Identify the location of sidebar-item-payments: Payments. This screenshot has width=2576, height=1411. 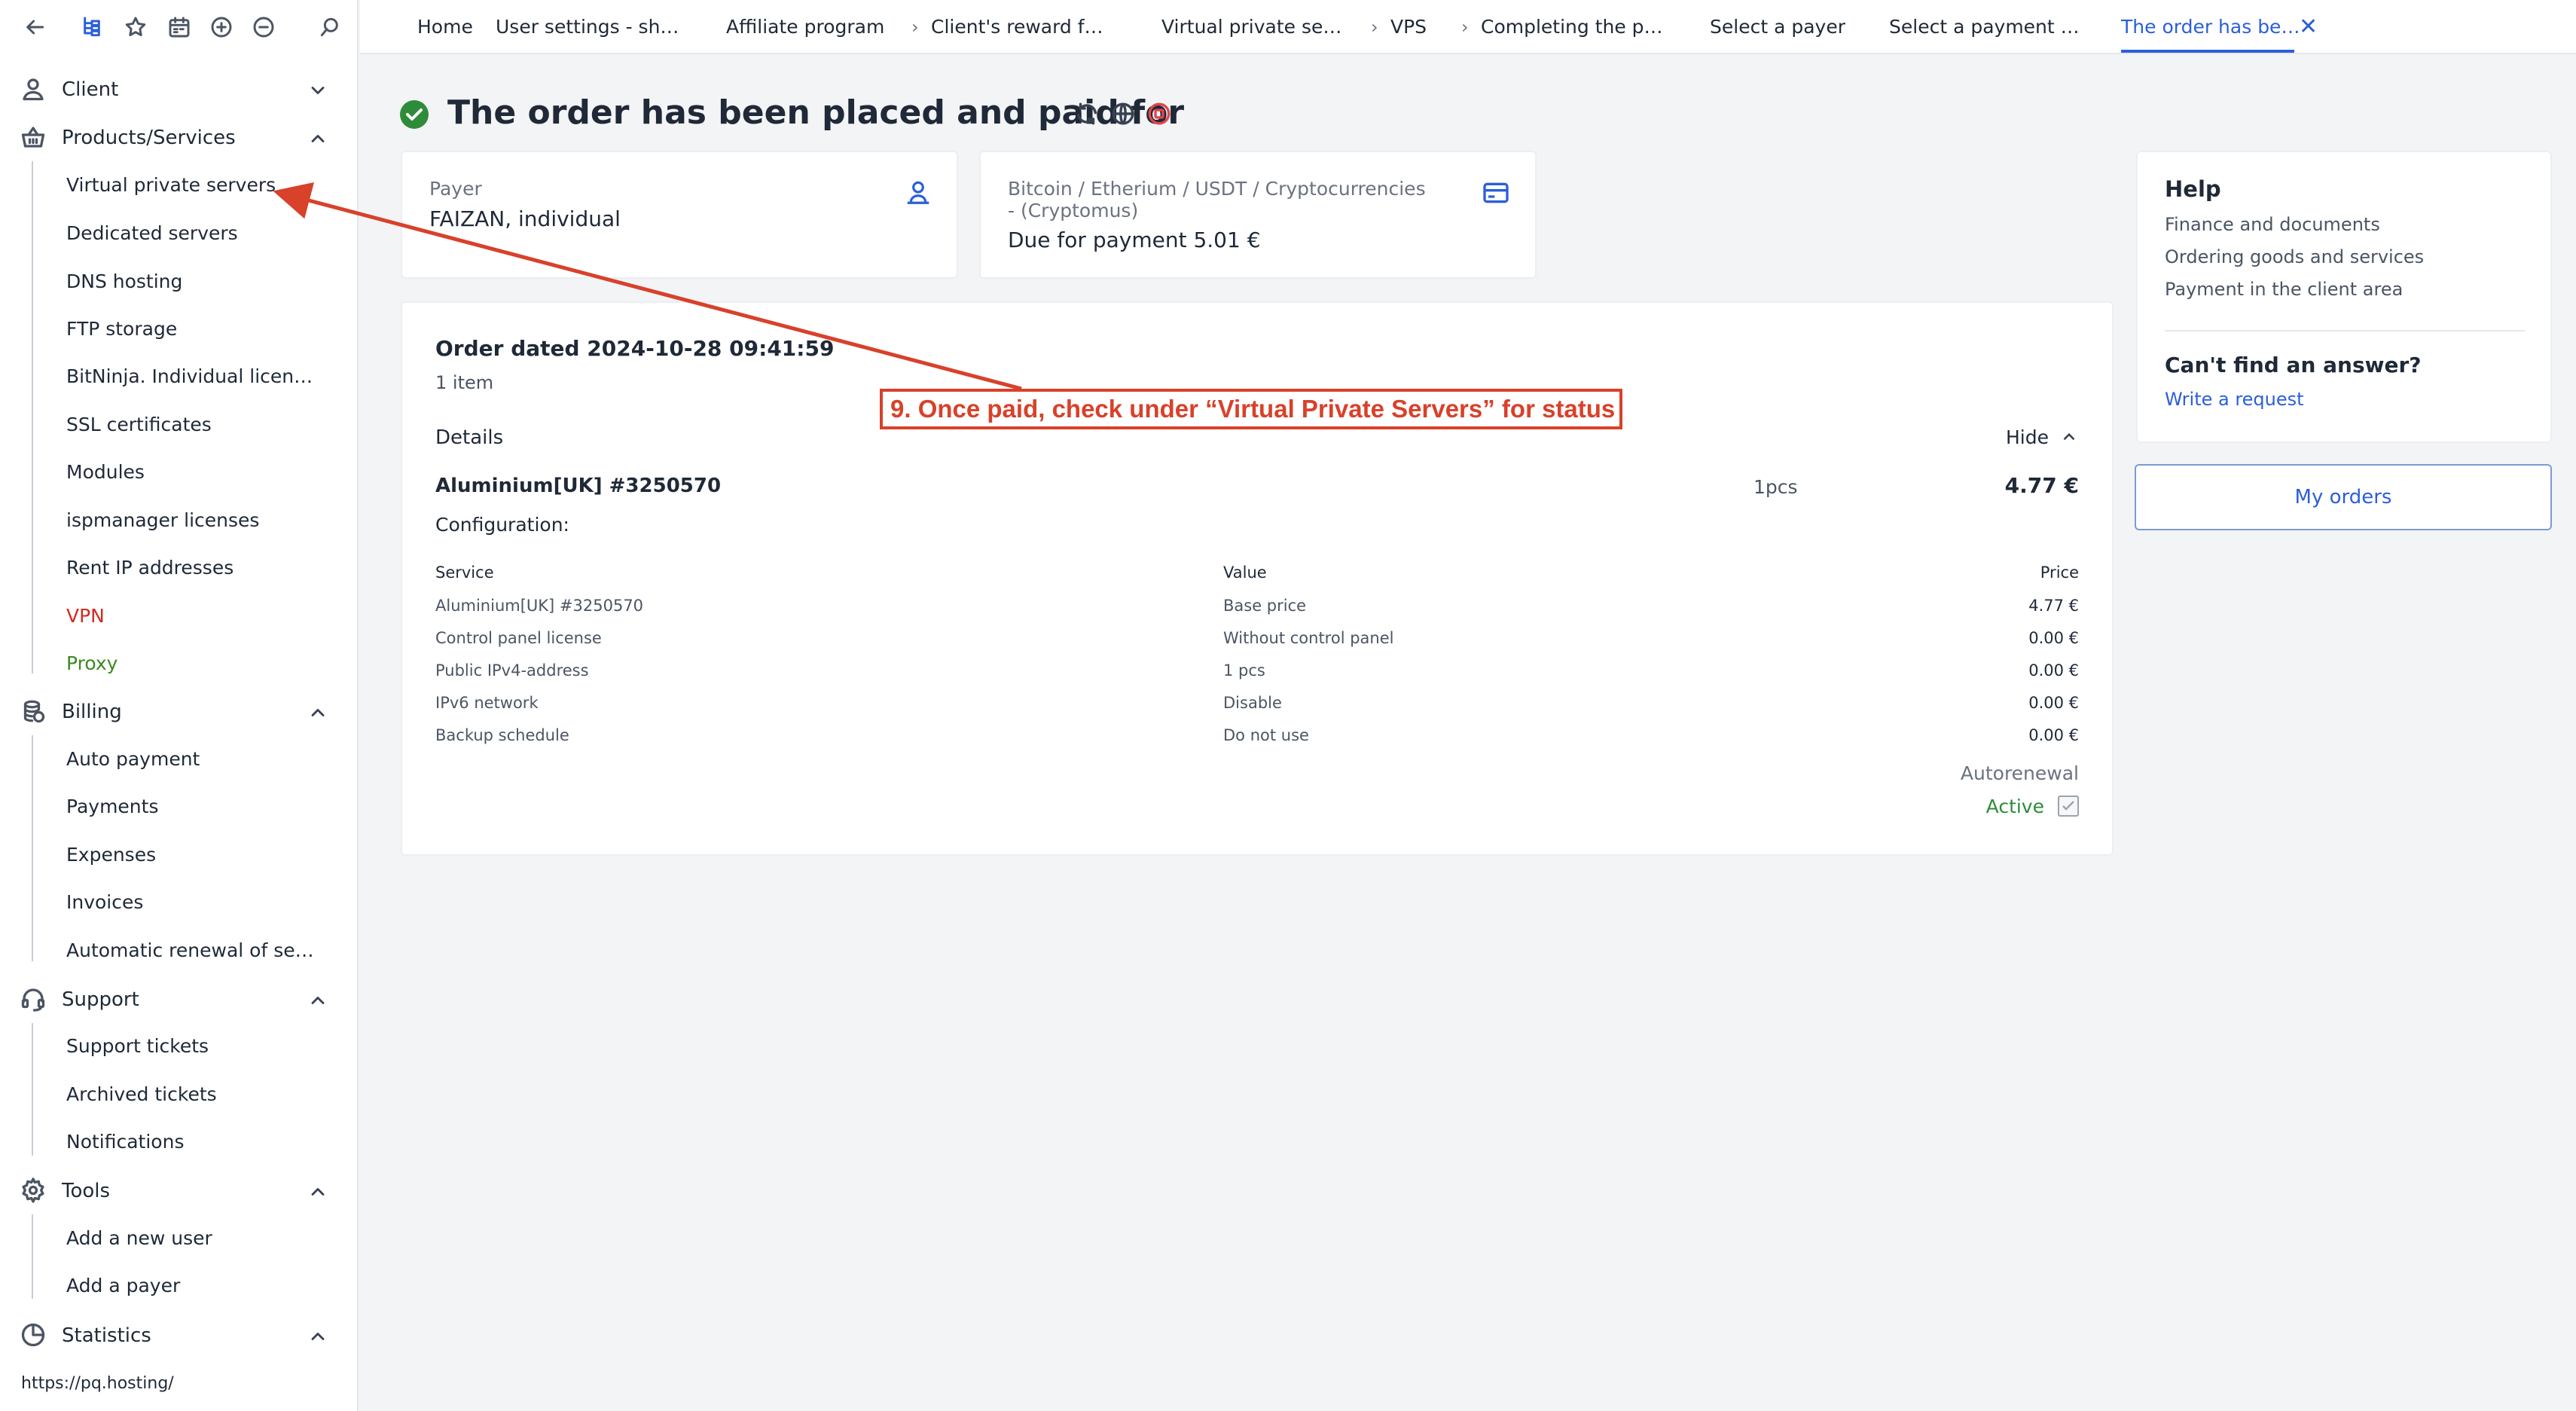
(206, 806).